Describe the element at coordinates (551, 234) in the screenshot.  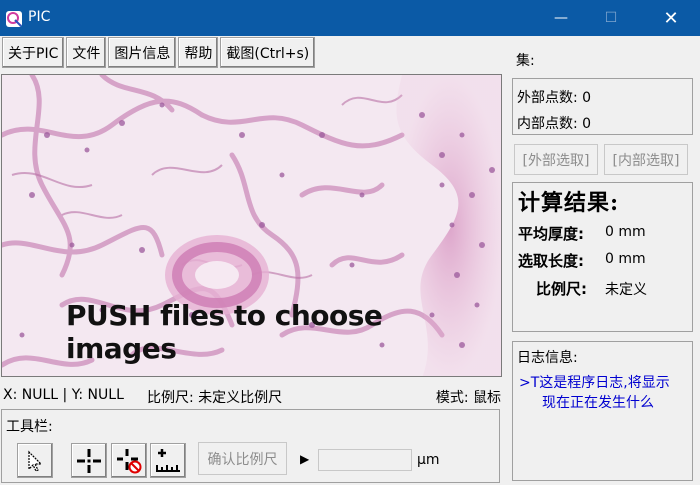
I see `avg-thickness-label: 平均厚度:` at that location.